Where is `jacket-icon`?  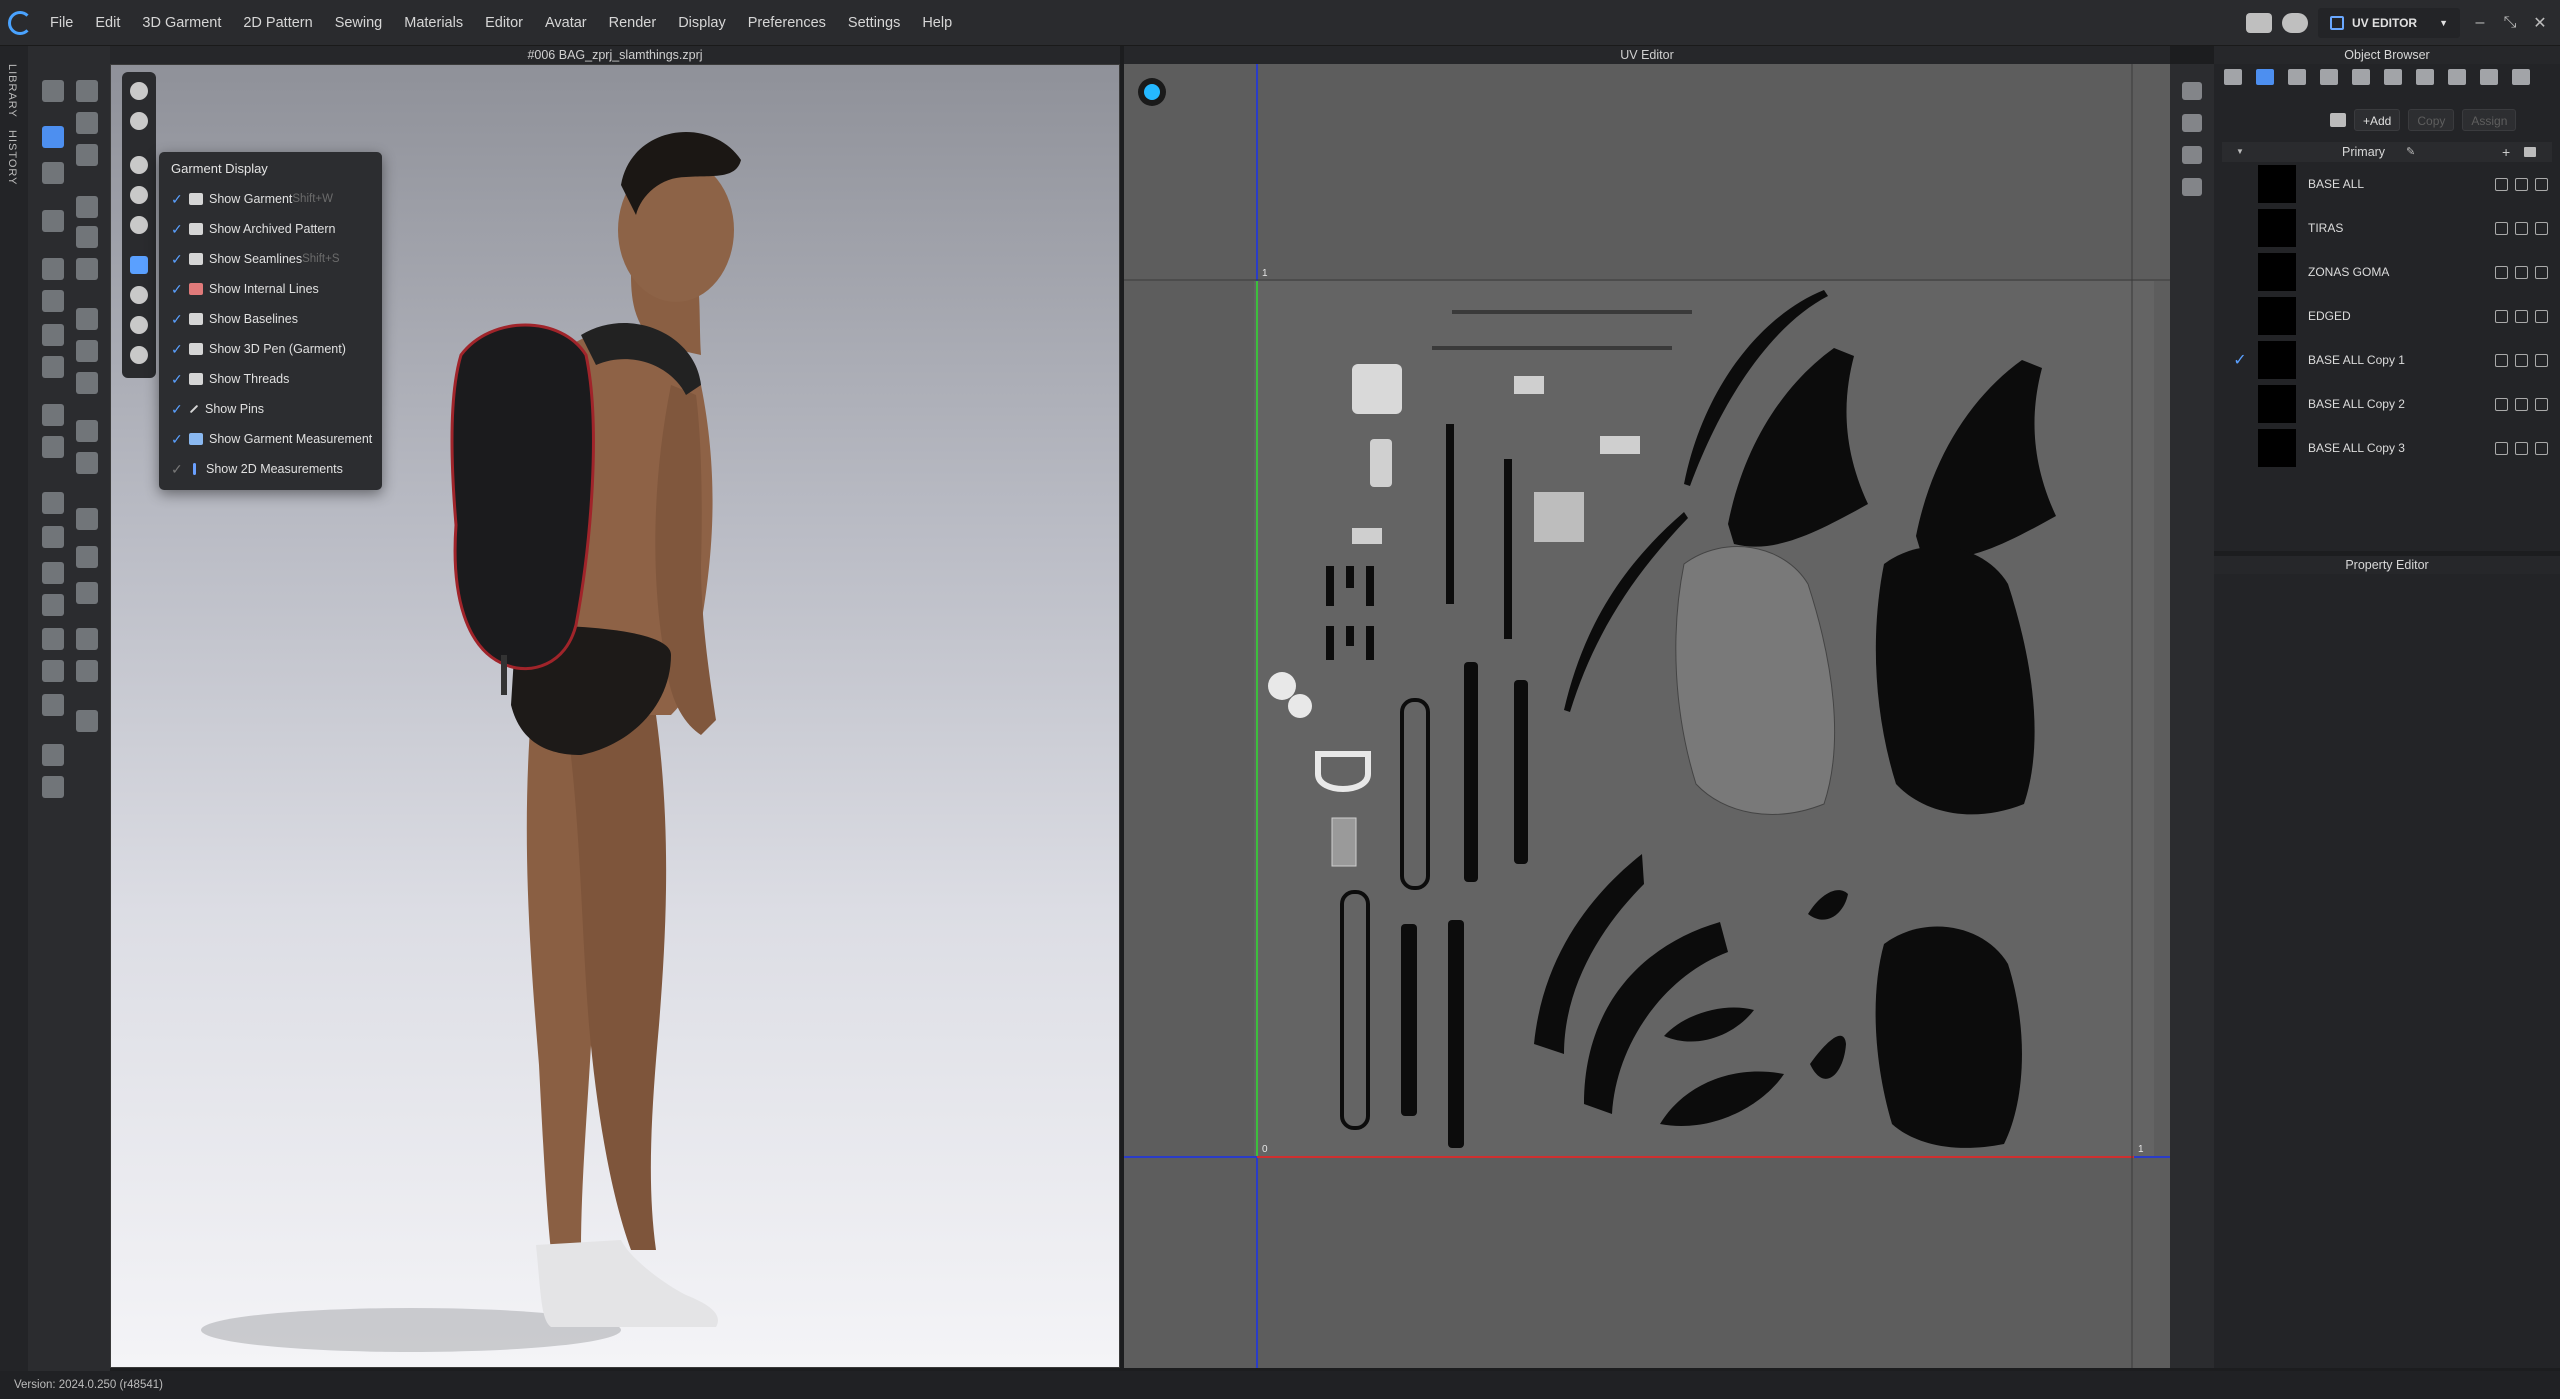 jacket-icon is located at coordinates (53, 671).